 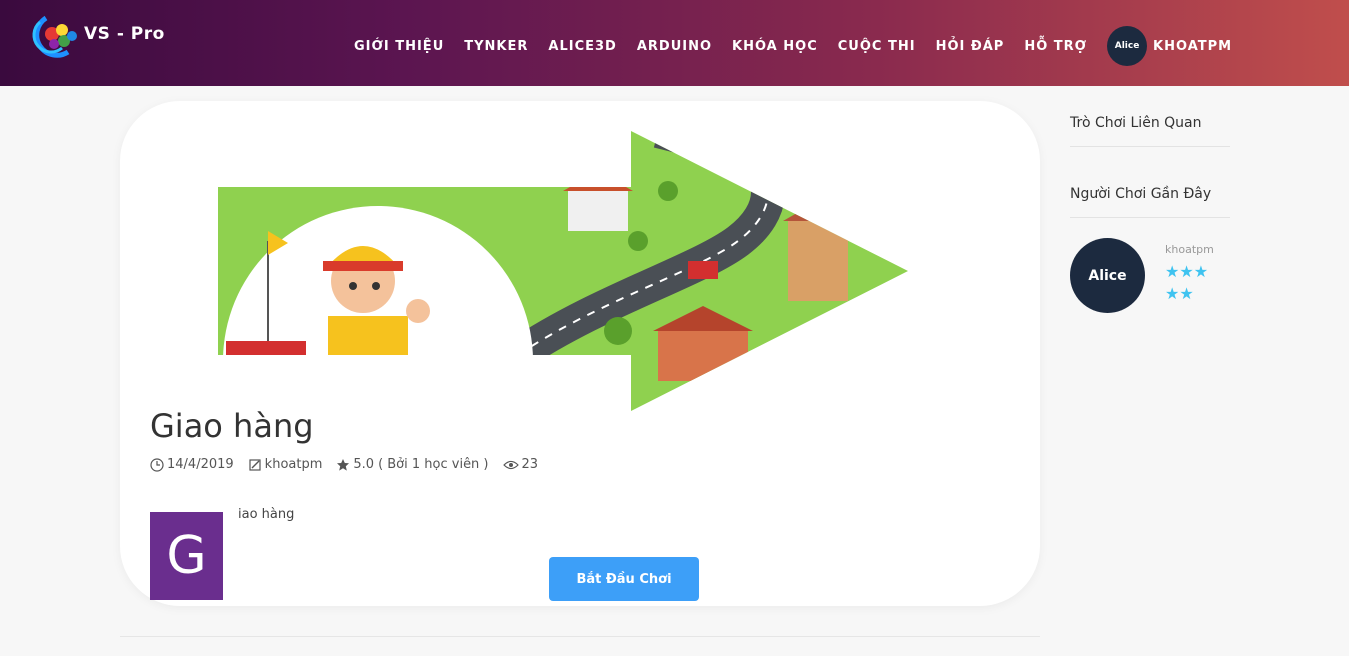 I want to click on meta-author: khoatpm, so click(x=285, y=464).